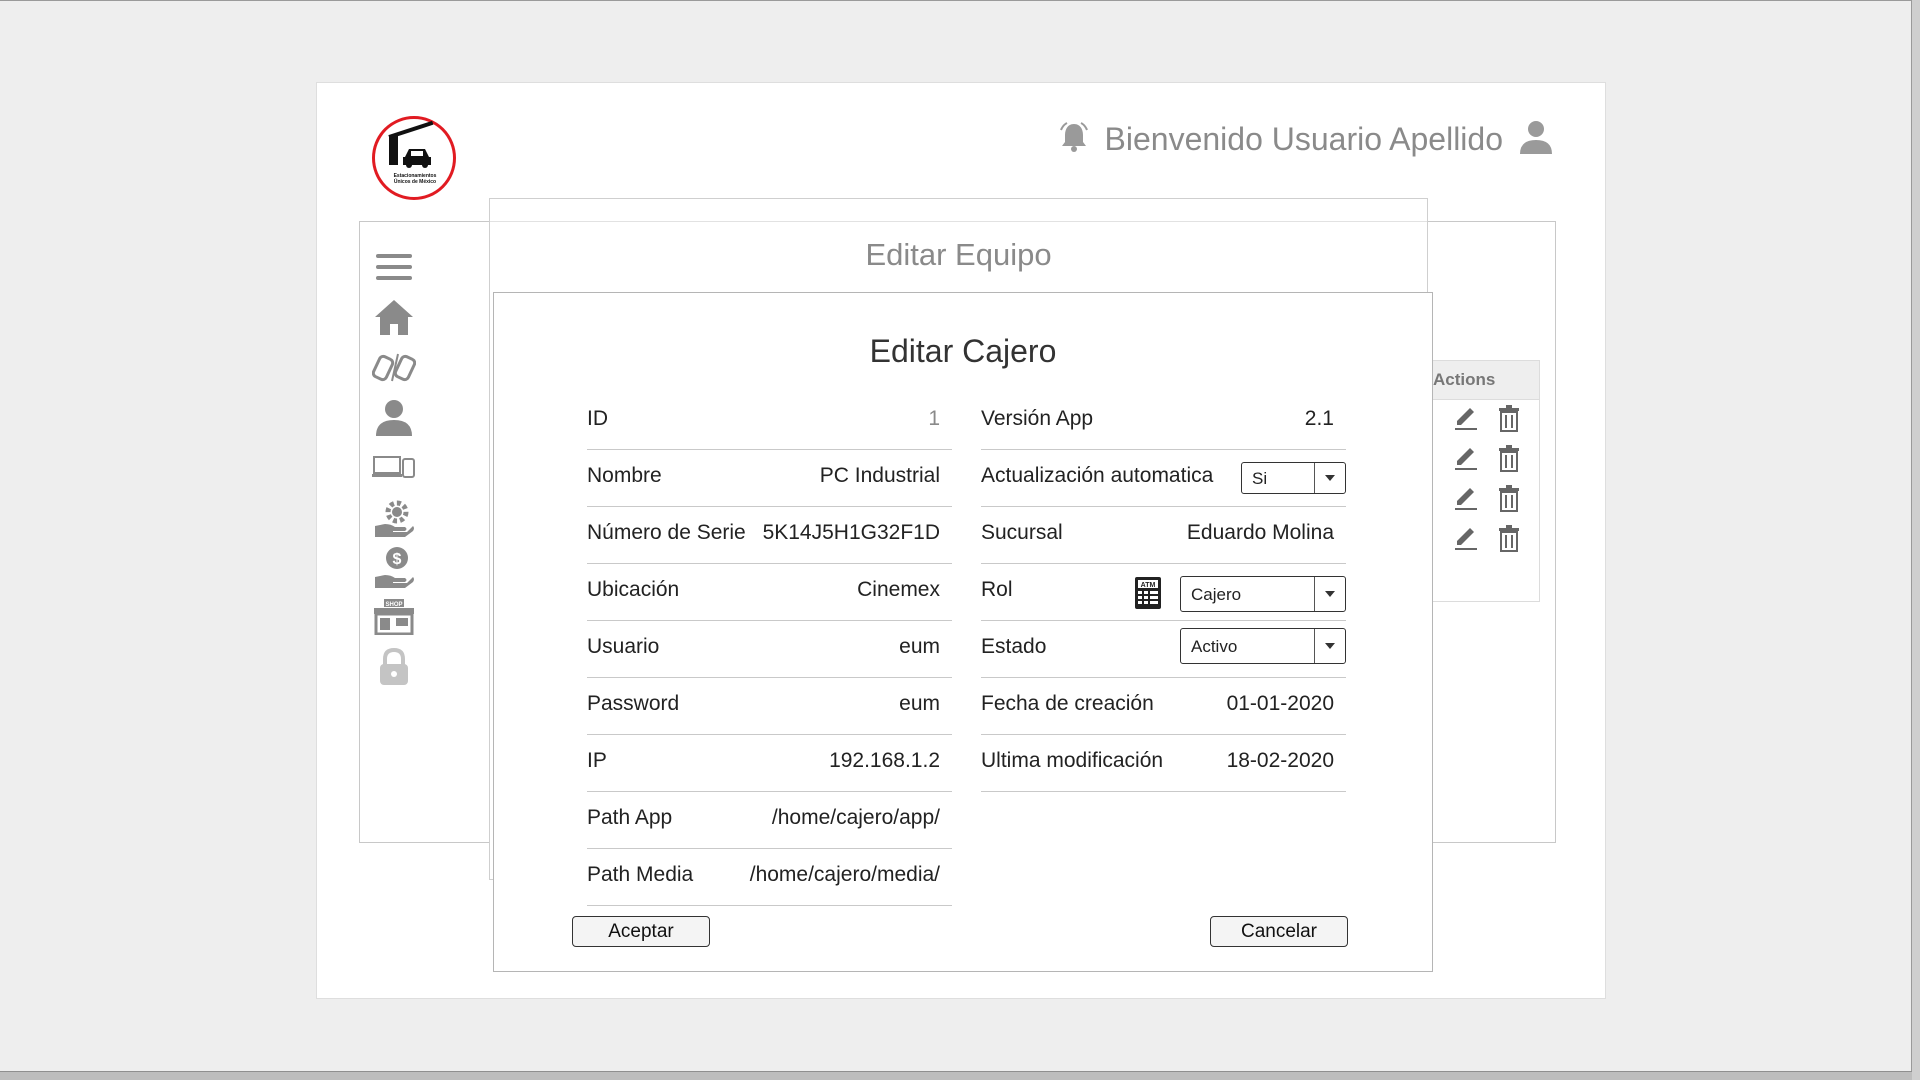 Image resolution: width=1920 pixels, height=1080 pixels. I want to click on sidebar-item-lock, so click(394, 667).